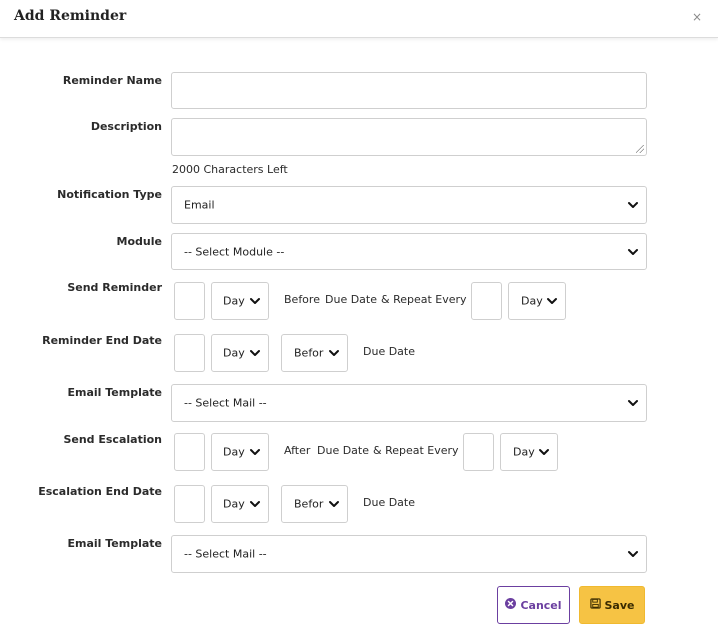 The width and height of the screenshot is (718, 634). What do you see at coordinates (409, 251) in the screenshot?
I see `module-select: -- Select Module --` at bounding box center [409, 251].